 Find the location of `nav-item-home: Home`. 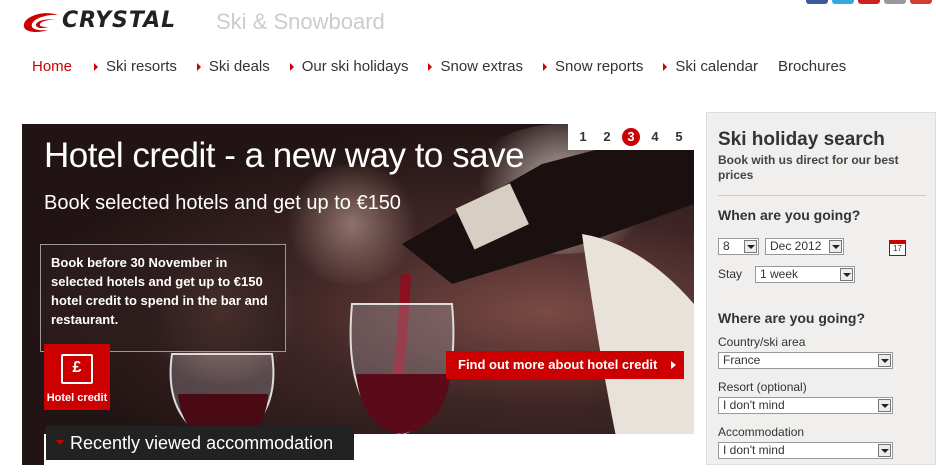

nav-item-home: Home is located at coordinates (52, 66).